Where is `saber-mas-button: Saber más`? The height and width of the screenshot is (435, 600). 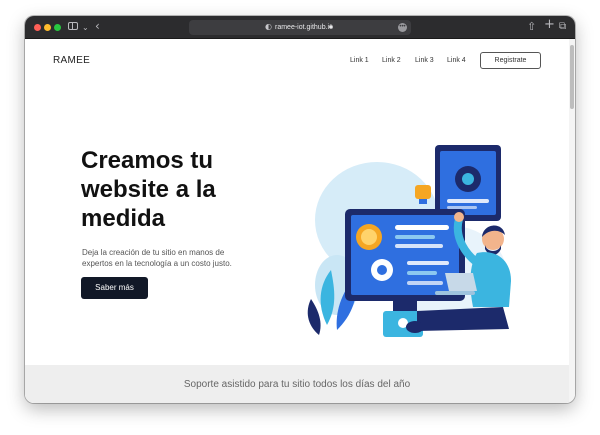
saber-mas-button: Saber más is located at coordinates (114, 288).